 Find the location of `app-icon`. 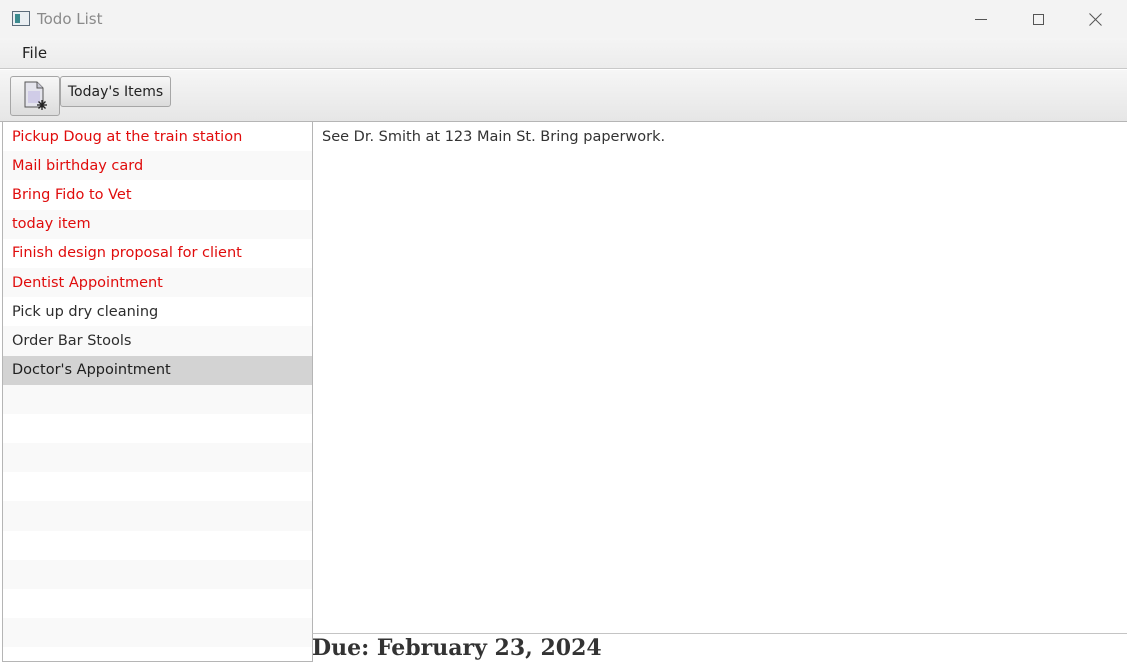

app-icon is located at coordinates (21, 18).